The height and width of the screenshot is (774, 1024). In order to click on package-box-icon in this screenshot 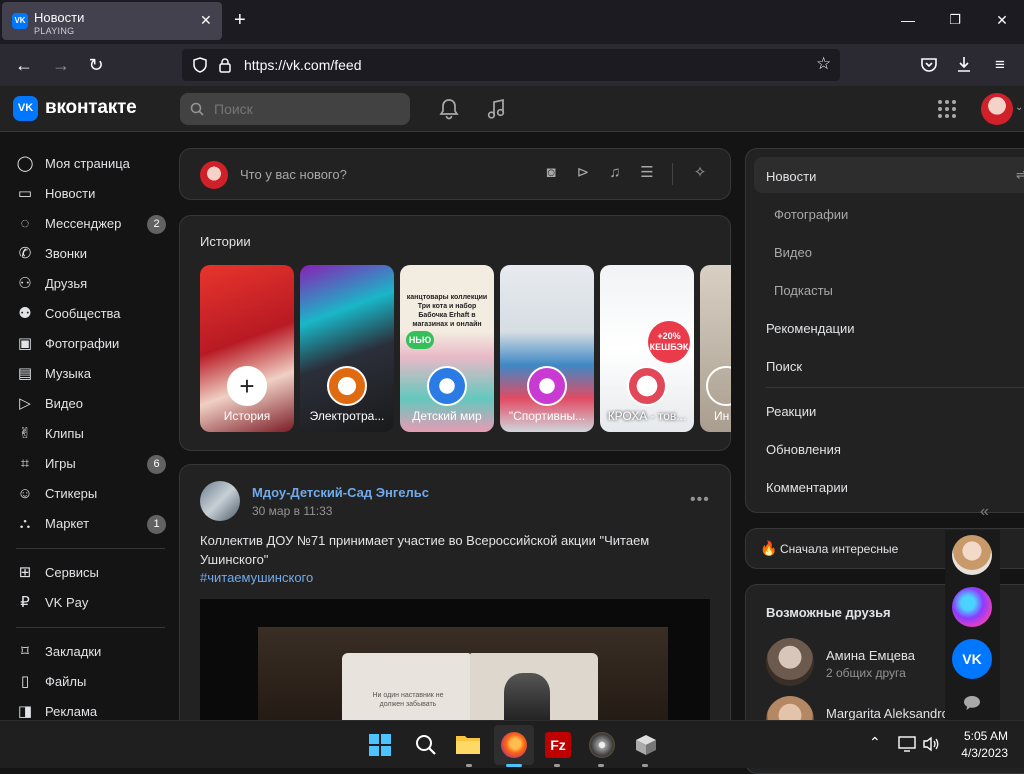, I will do `click(646, 745)`.